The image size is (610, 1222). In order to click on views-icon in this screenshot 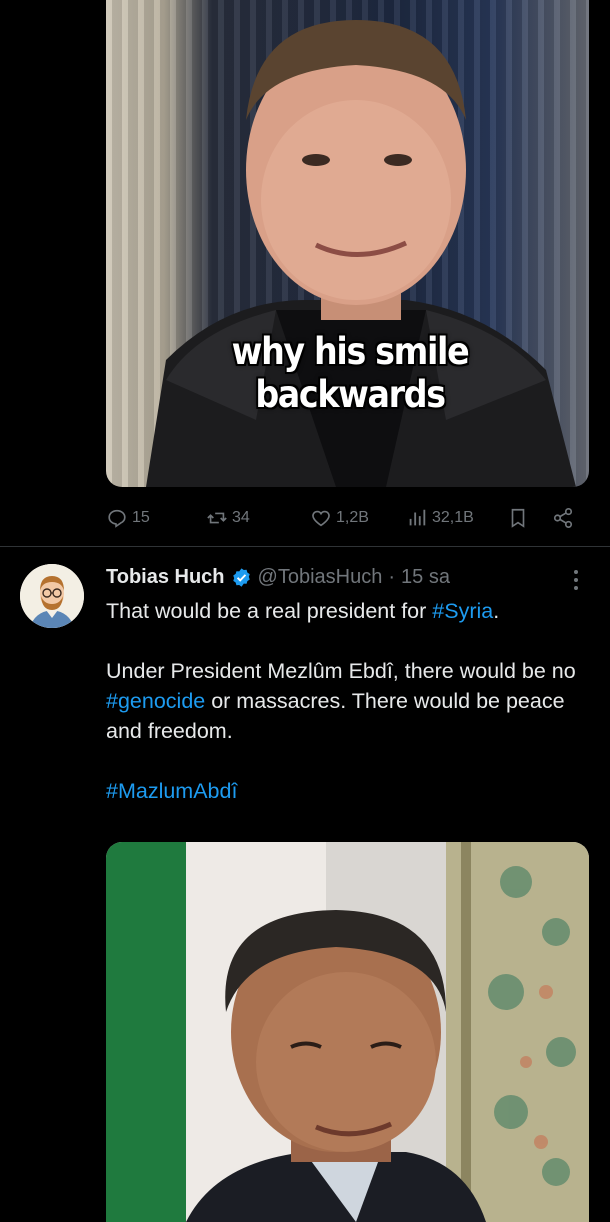, I will do `click(417, 517)`.